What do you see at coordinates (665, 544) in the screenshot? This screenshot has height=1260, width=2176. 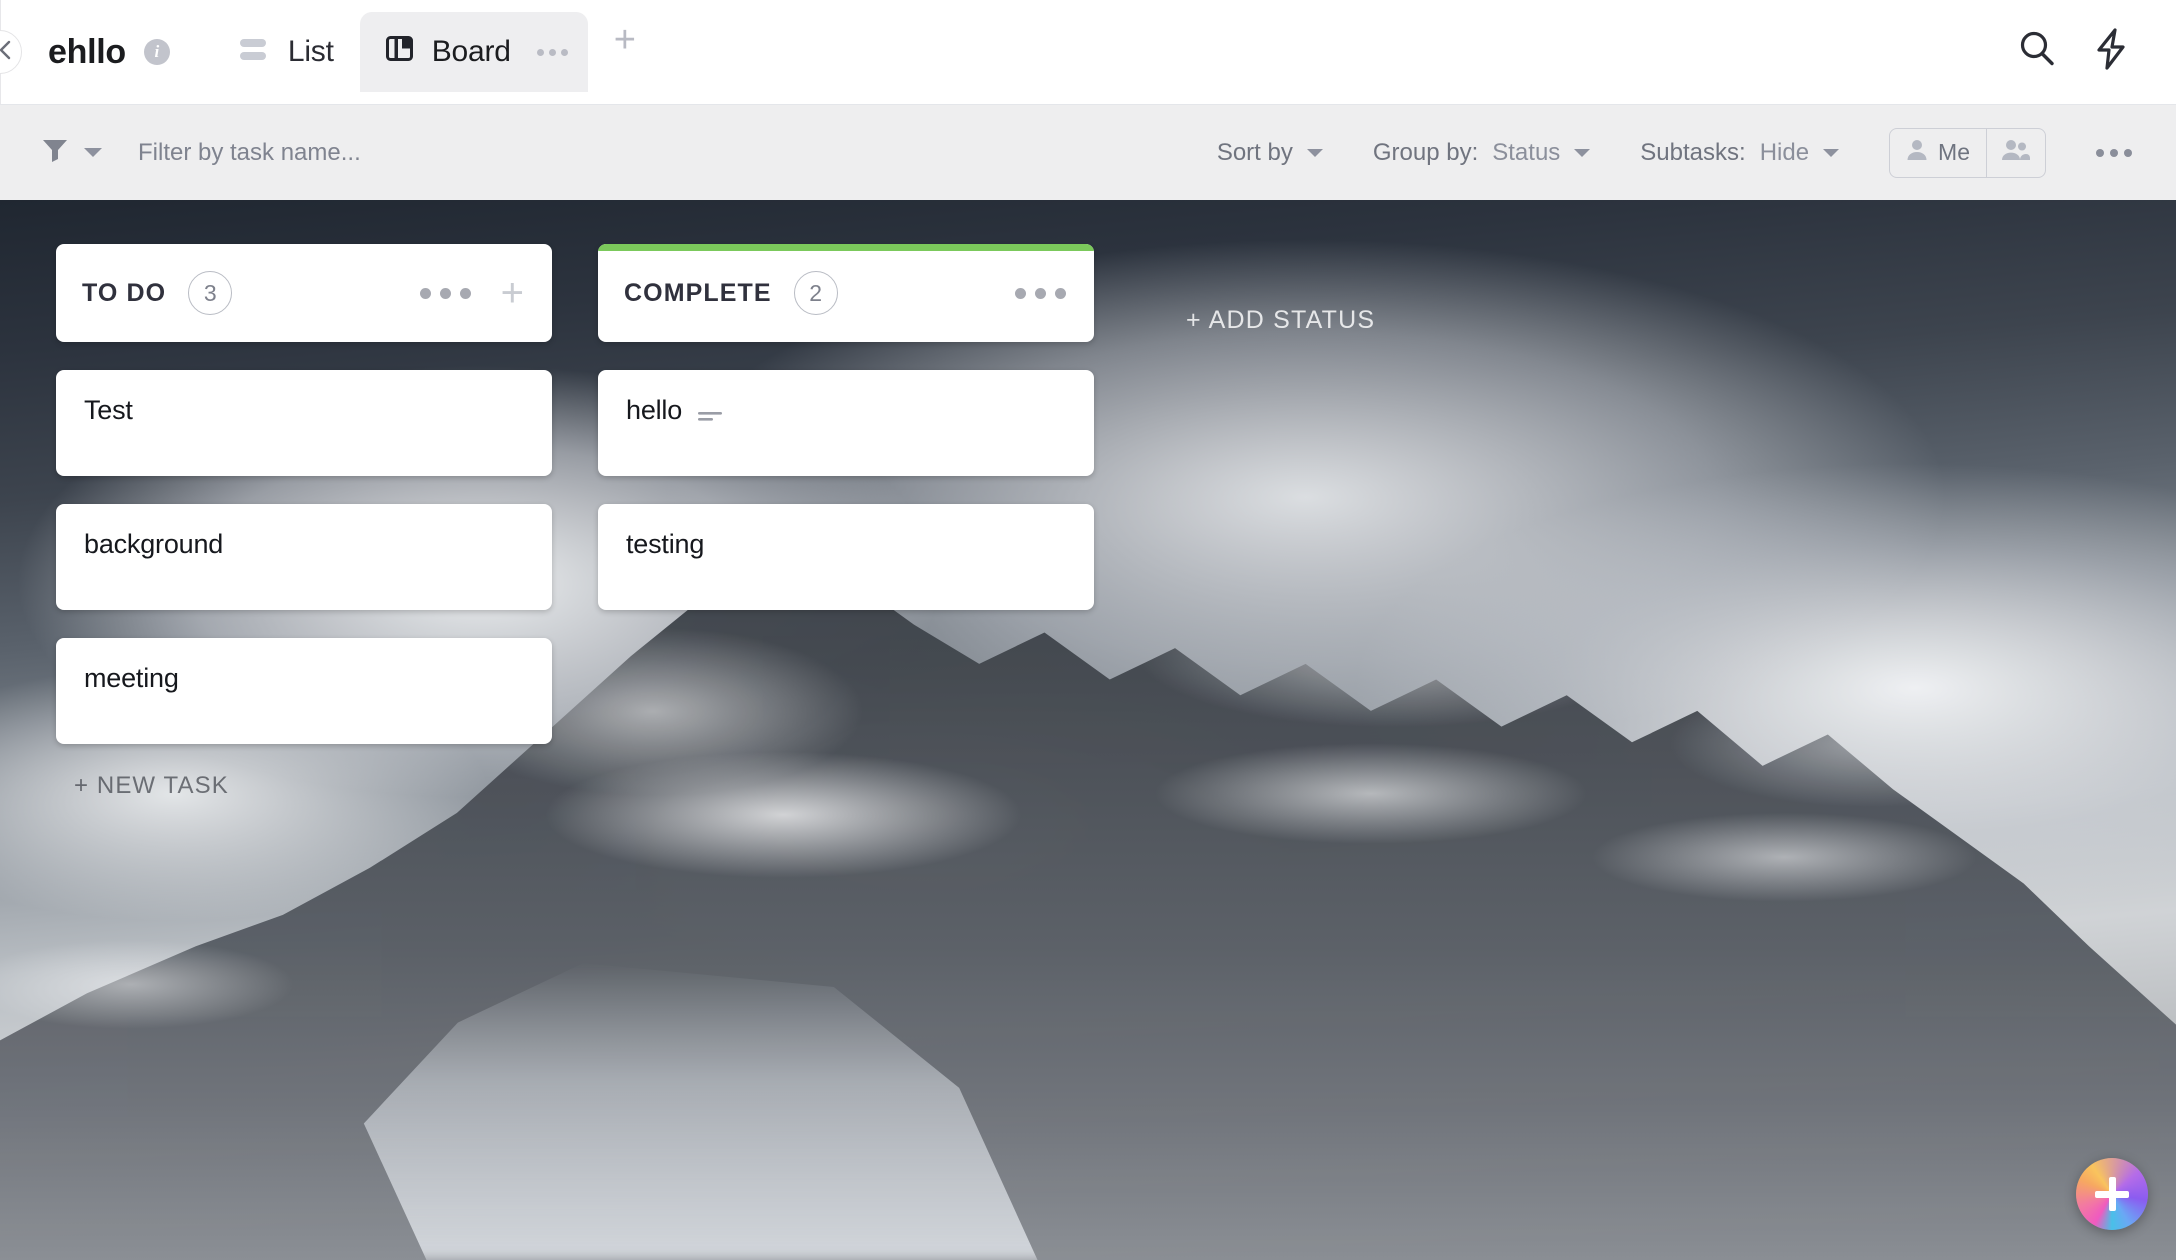 I see `task-card-title: testing` at bounding box center [665, 544].